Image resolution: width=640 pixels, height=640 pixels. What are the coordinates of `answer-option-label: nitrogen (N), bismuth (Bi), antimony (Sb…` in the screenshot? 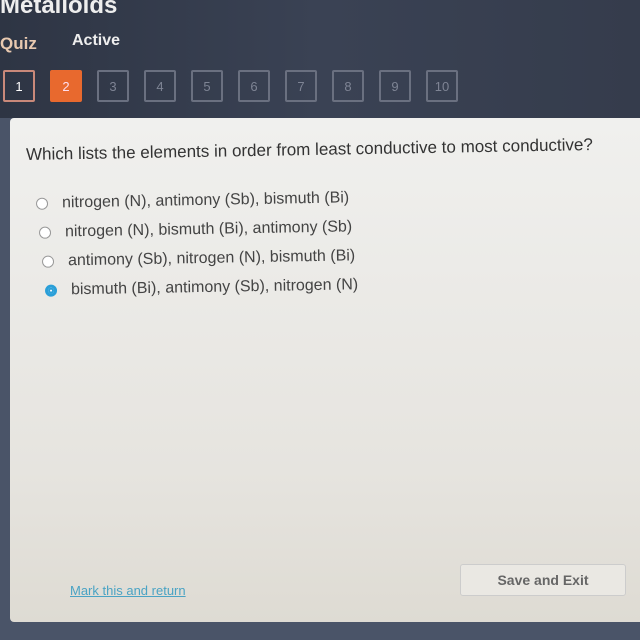 It's located at (208, 228).